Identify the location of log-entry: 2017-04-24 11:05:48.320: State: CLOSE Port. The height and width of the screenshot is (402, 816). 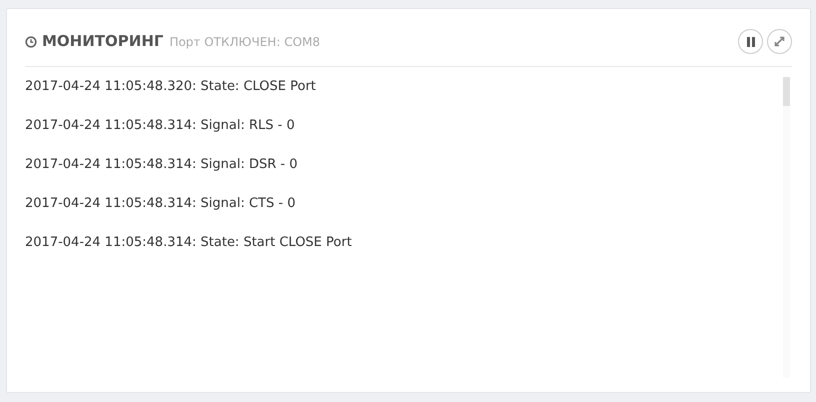
(171, 87).